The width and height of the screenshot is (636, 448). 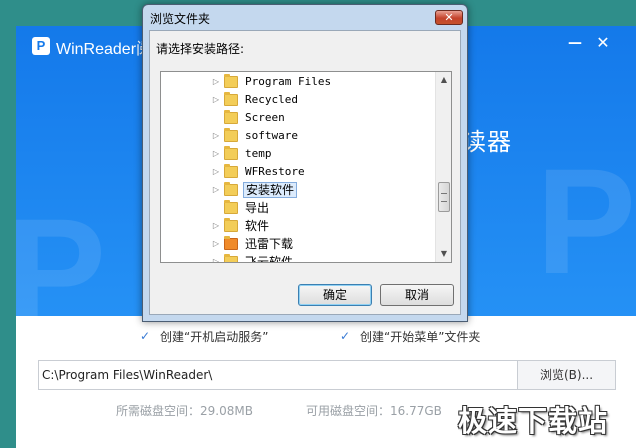 What do you see at coordinates (298, 226) in the screenshot?
I see `folder-tree-item: ▷ 软件` at bounding box center [298, 226].